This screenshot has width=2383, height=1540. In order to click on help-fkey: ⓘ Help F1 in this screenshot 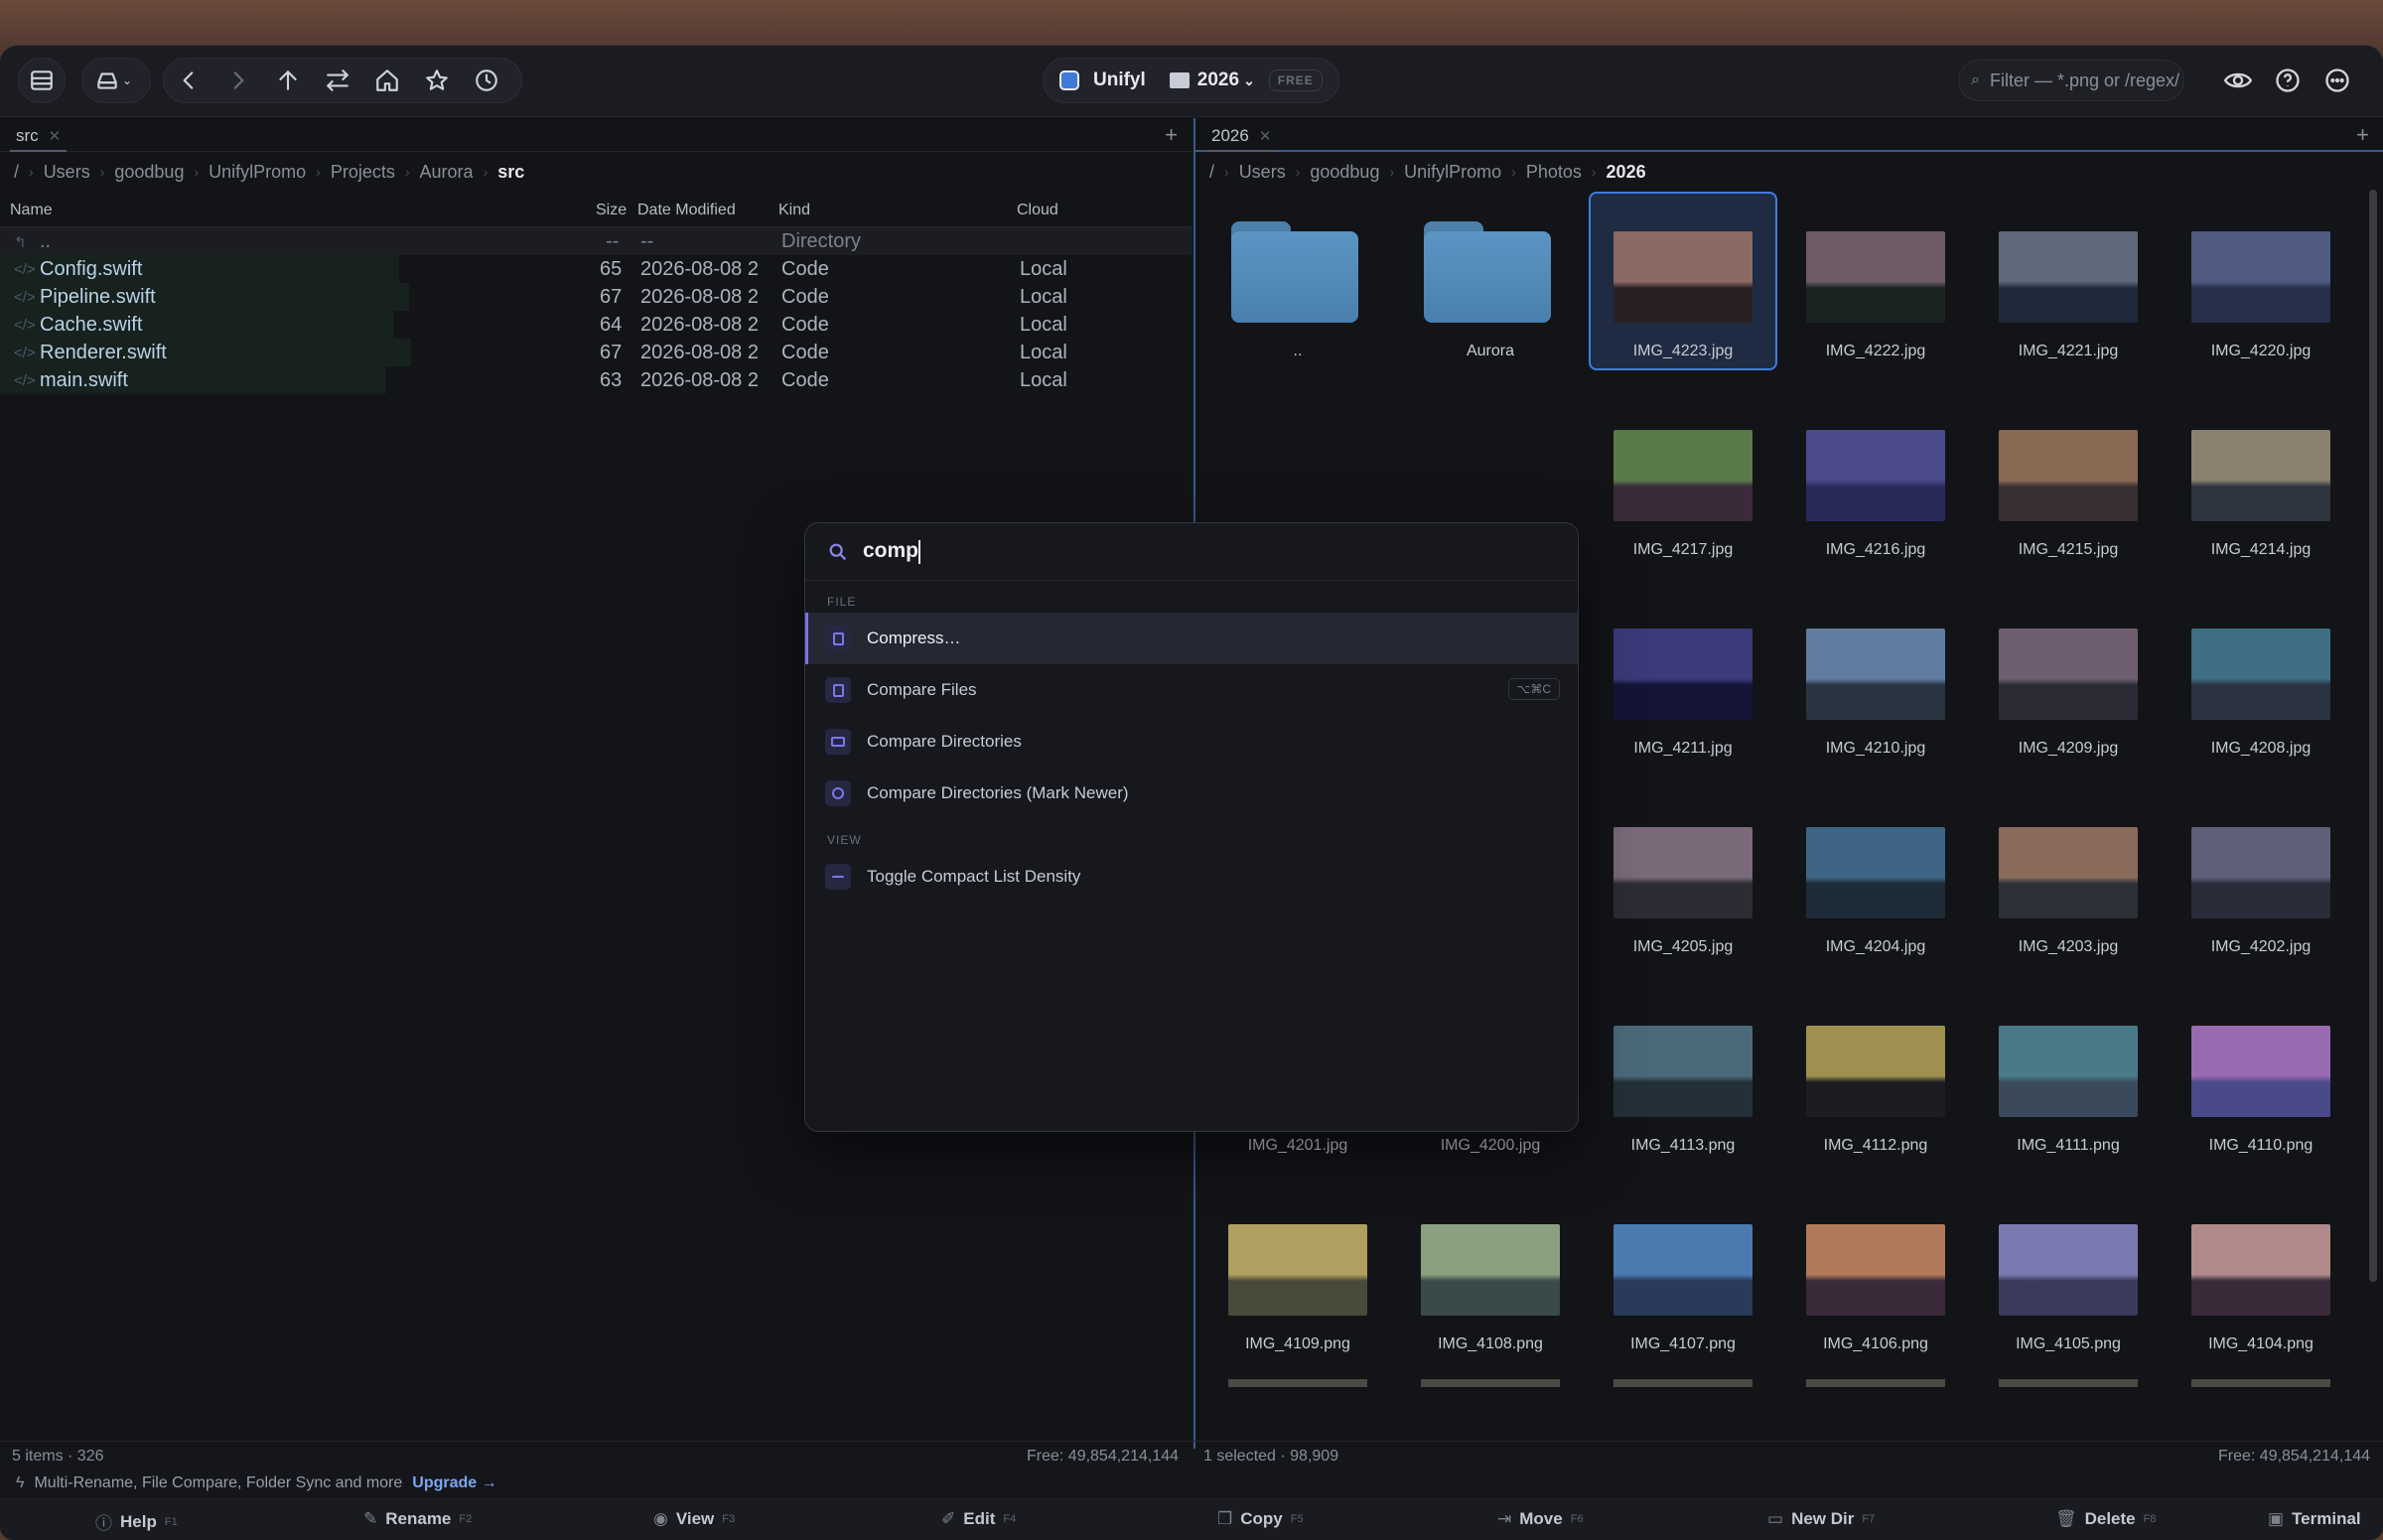, I will do `click(136, 1521)`.